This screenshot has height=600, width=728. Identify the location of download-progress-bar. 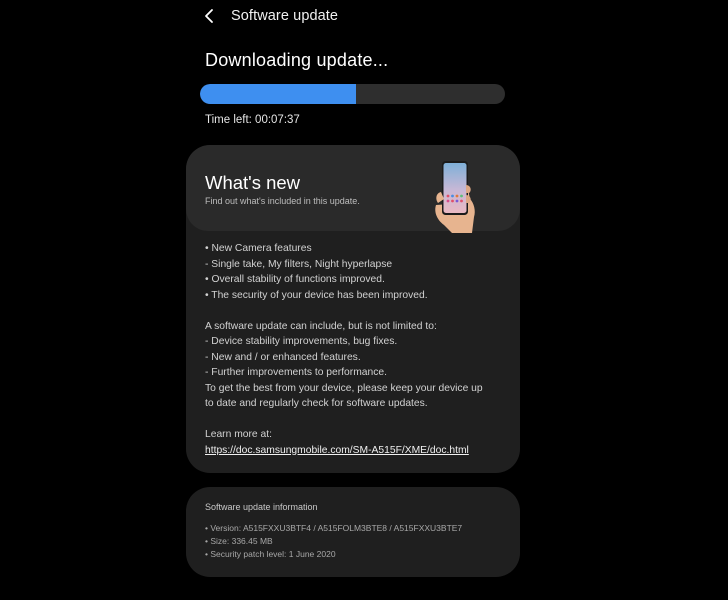
(352, 94).